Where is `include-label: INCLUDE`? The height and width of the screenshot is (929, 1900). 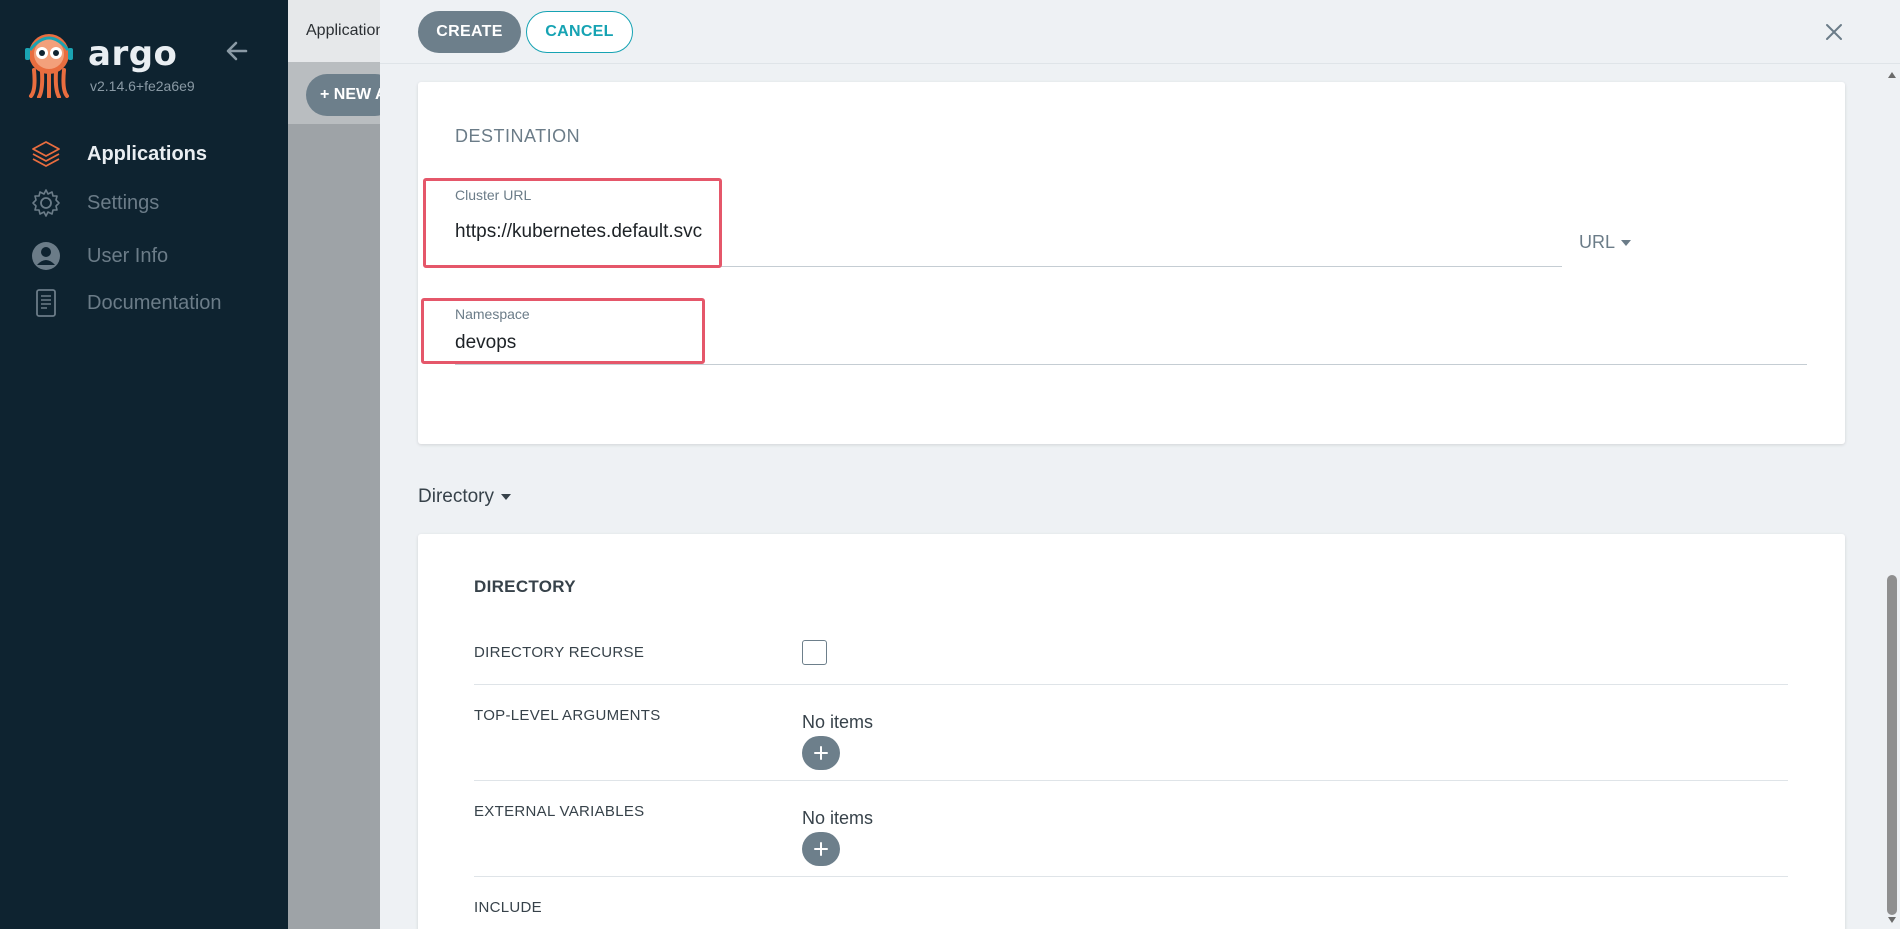
include-label: INCLUDE is located at coordinates (508, 907).